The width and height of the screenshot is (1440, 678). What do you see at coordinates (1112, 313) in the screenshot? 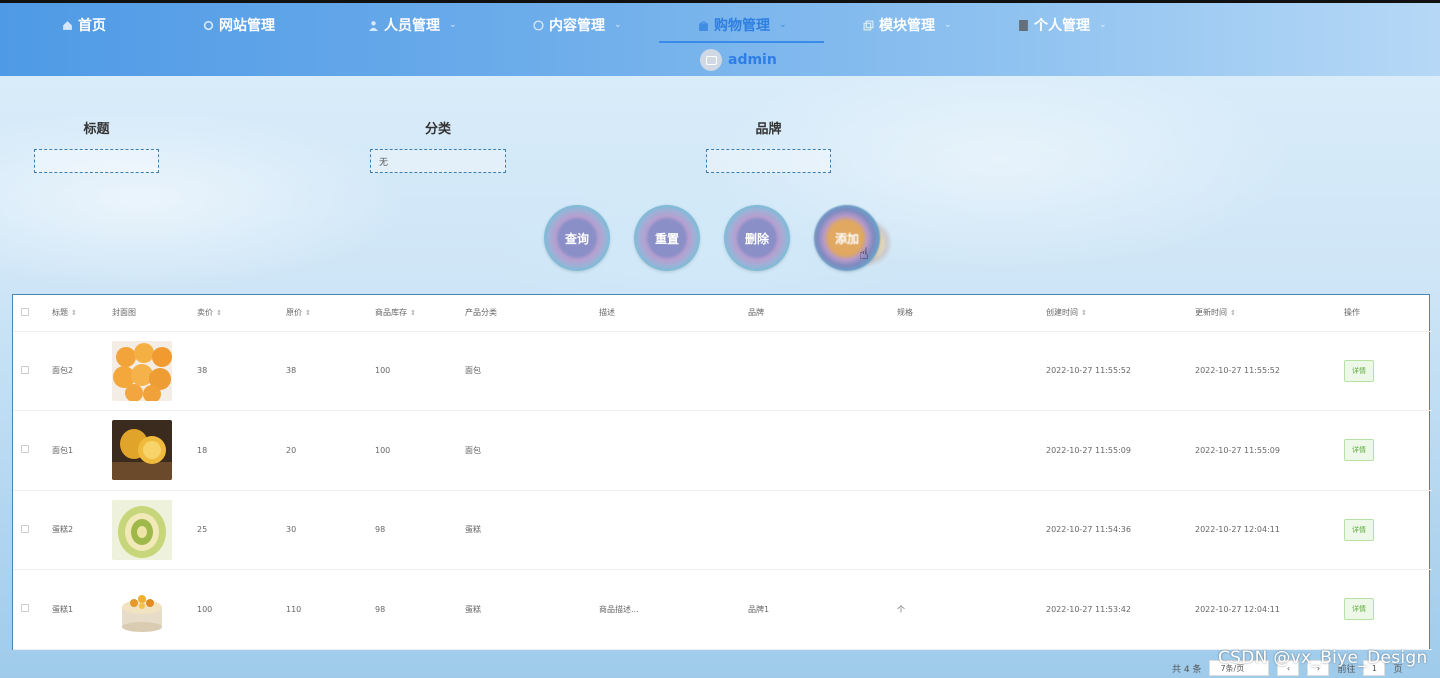
I see `col-header: 创建时间 ⇕` at bounding box center [1112, 313].